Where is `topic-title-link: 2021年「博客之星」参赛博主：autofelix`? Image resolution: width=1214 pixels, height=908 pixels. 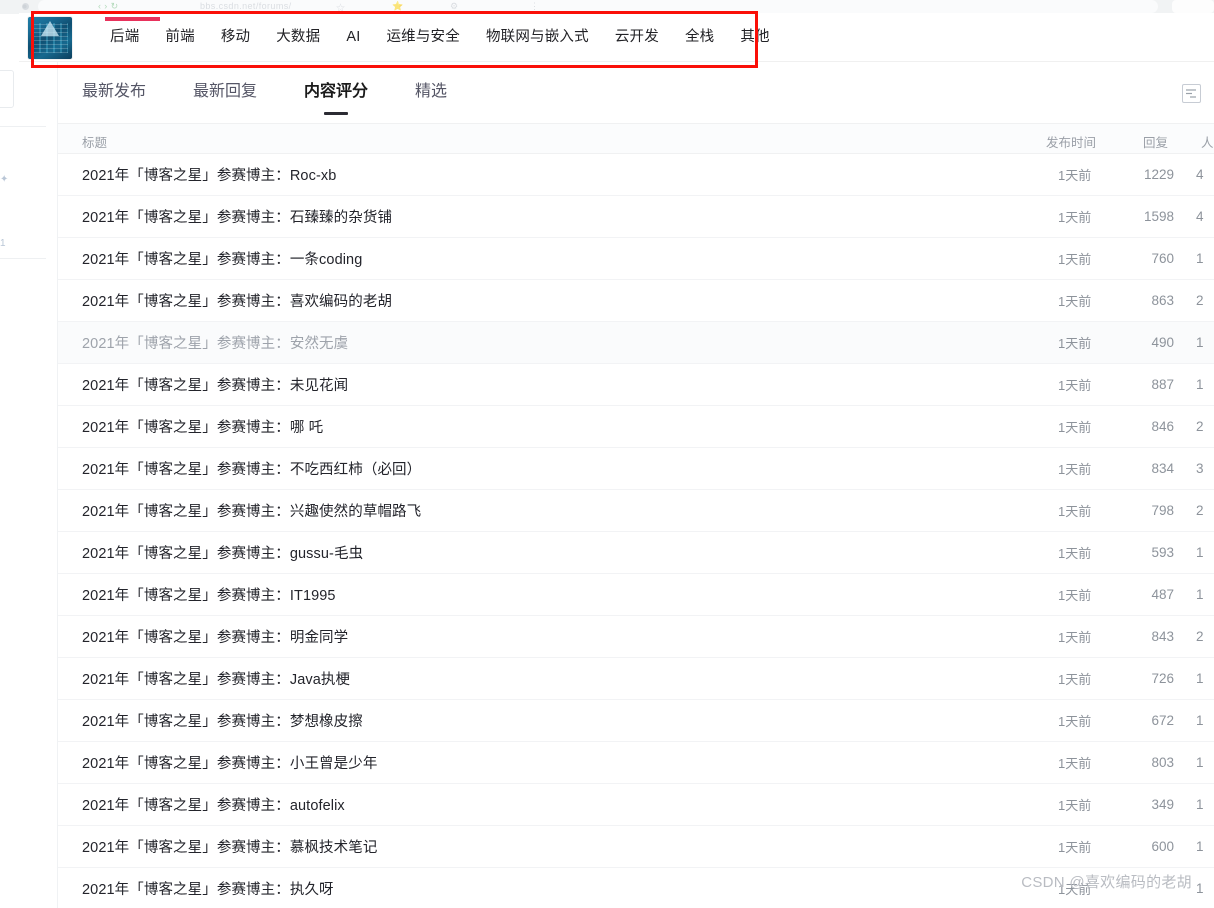
topic-title-link: 2021年「博客之星」参赛博主：autofelix is located at coordinates (213, 804).